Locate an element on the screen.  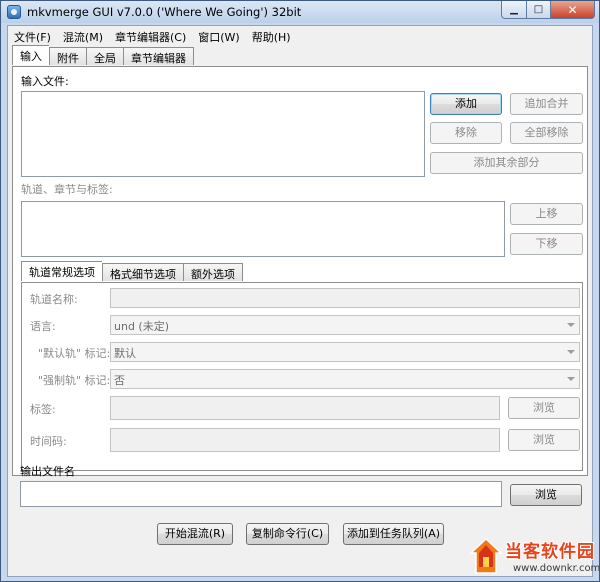
house-logo-icon is located at coordinates (486, 555).